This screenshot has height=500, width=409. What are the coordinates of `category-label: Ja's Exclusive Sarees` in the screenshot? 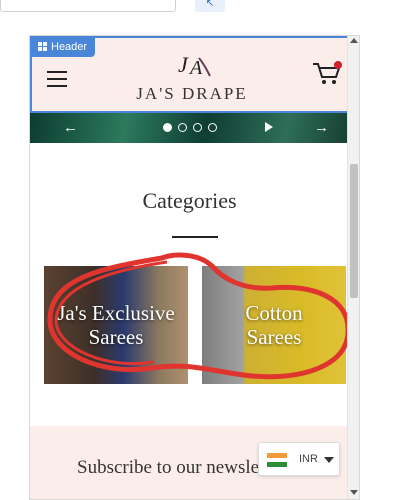 It's located at (116, 325).